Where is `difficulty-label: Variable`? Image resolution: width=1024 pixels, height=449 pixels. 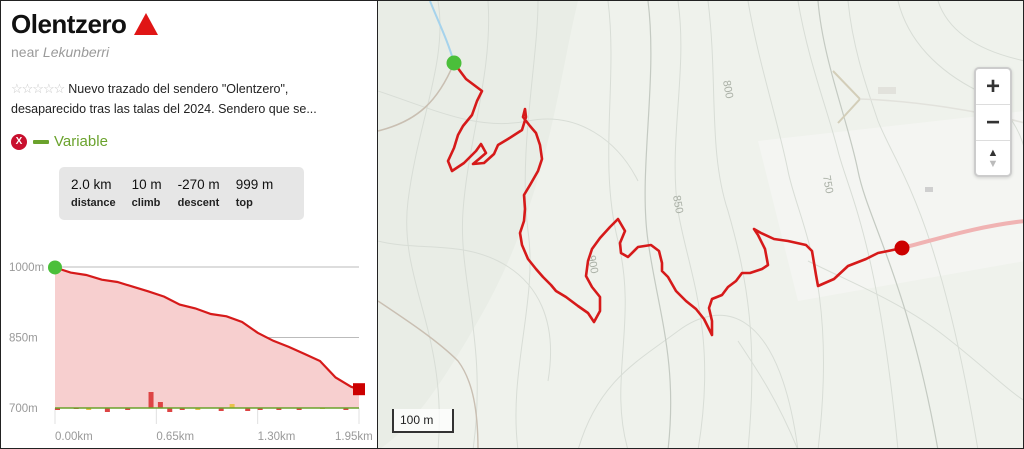 difficulty-label: Variable is located at coordinates (81, 141).